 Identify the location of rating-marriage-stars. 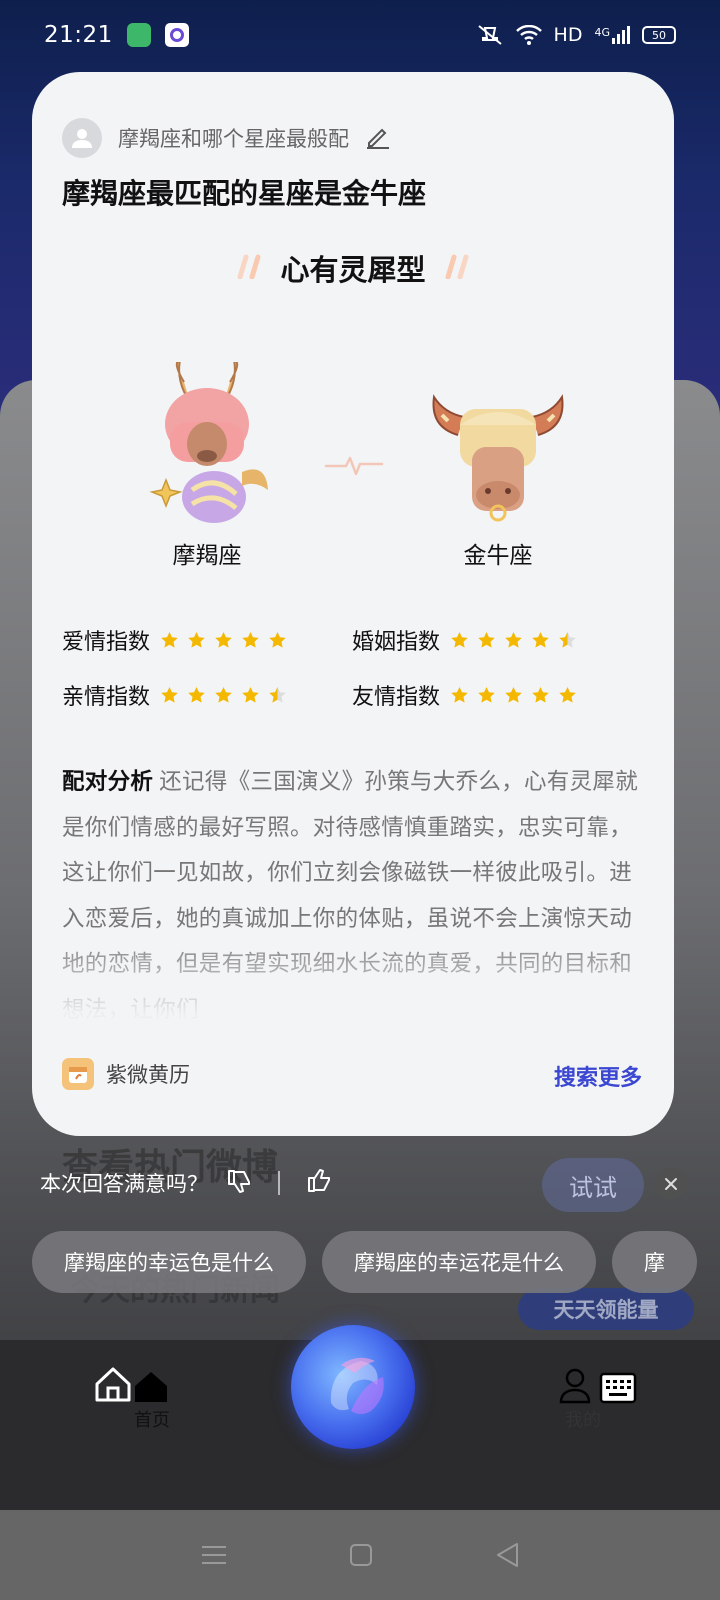
(513, 640).